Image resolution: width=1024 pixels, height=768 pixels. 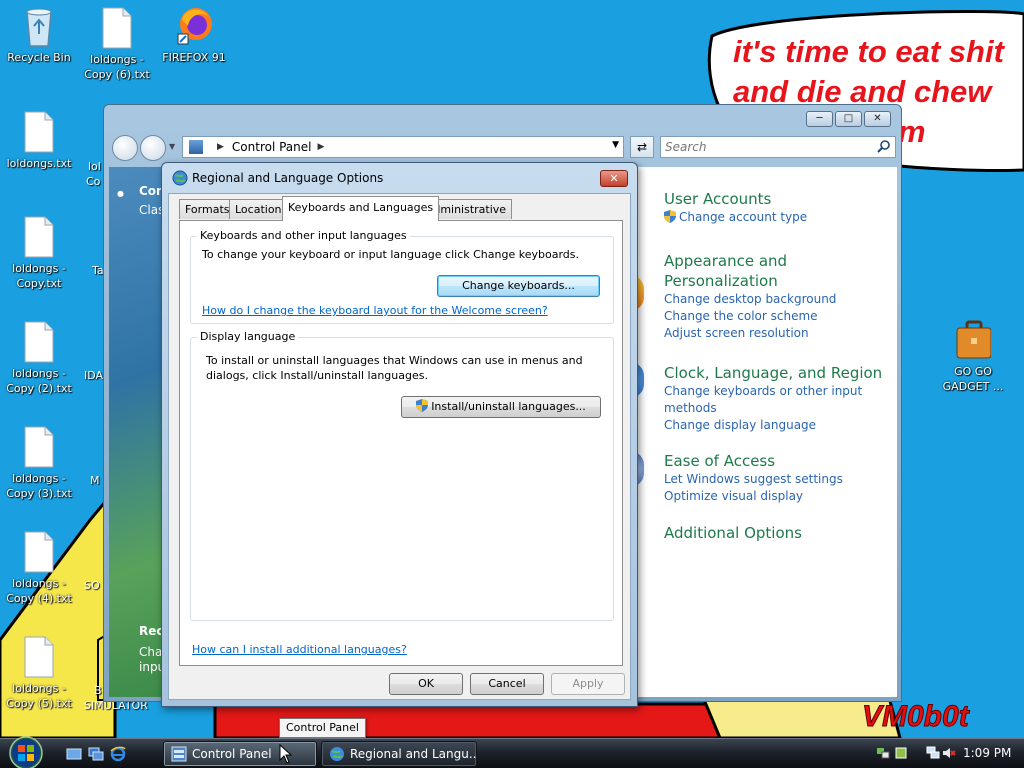 I want to click on desktop-icon-loldongs: loldongs.txt, so click(x=39, y=140).